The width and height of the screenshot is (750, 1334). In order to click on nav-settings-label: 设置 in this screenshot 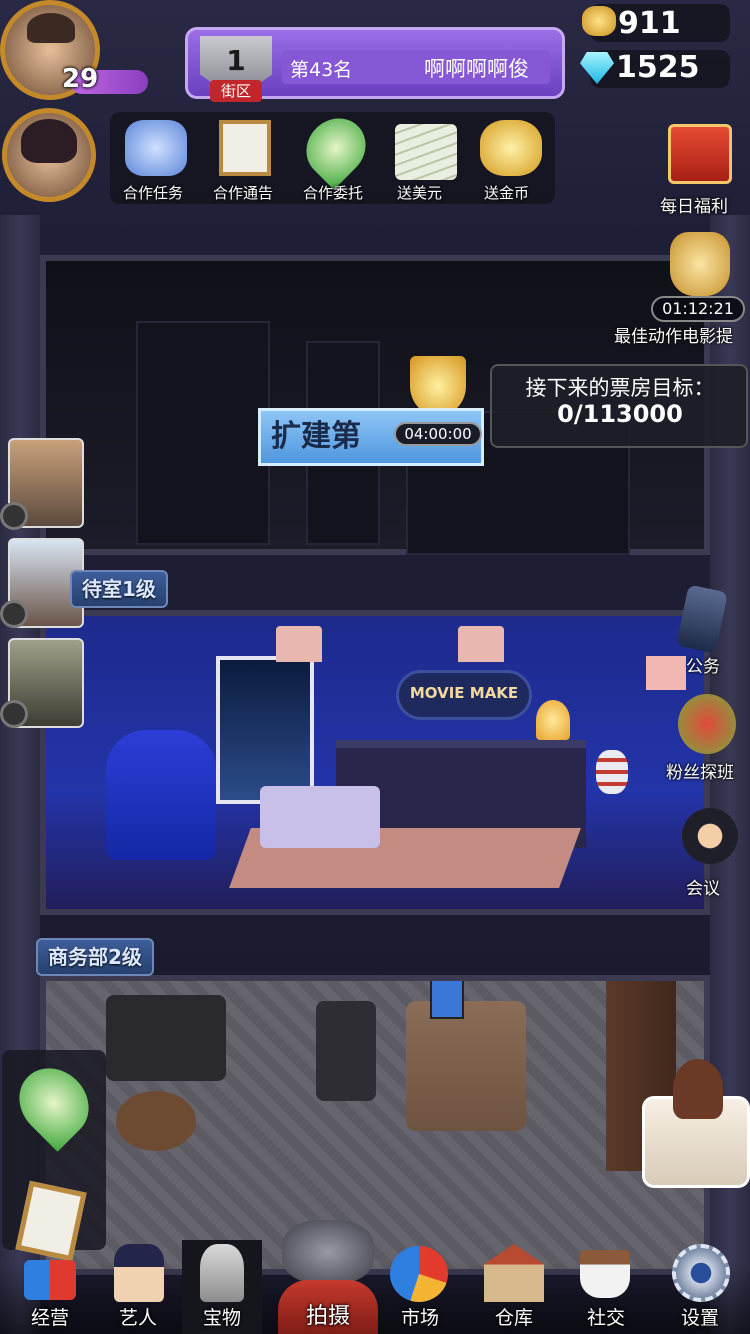, I will do `click(699, 1318)`.